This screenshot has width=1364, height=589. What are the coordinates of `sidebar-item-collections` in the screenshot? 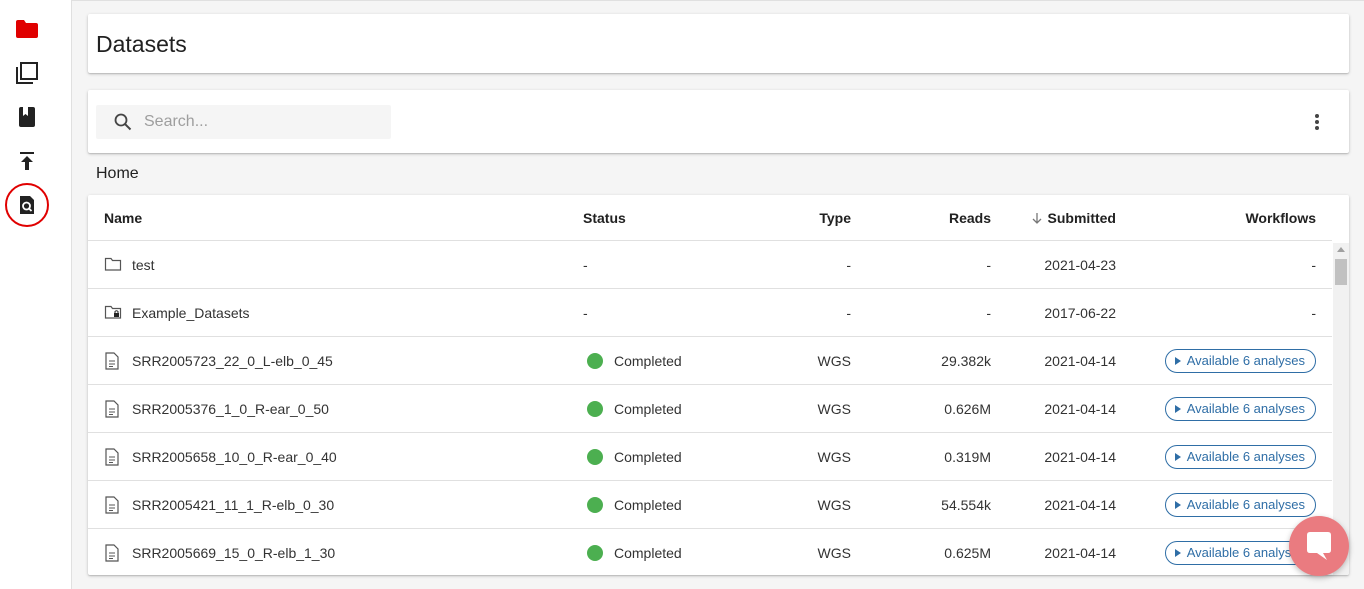 It's located at (27, 73).